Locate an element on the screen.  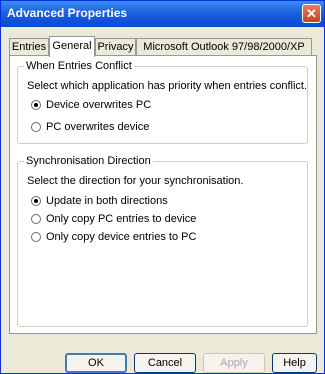
tab-microsoft-outlook: Microsoft Outlook 97/98/2000/XP is located at coordinates (224, 46).